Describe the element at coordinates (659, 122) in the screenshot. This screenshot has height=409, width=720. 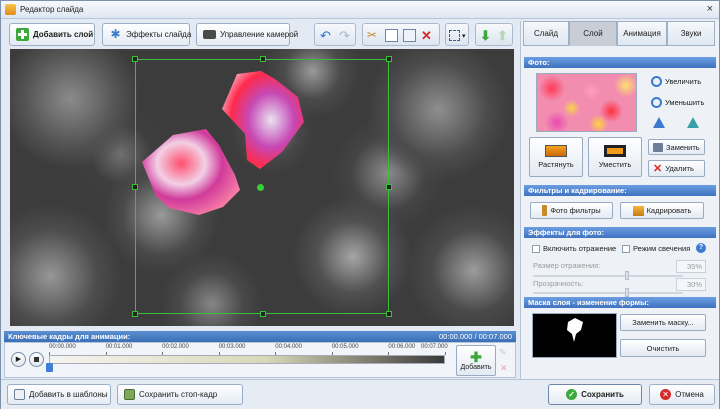
I see `rotate-left-icon` at that location.